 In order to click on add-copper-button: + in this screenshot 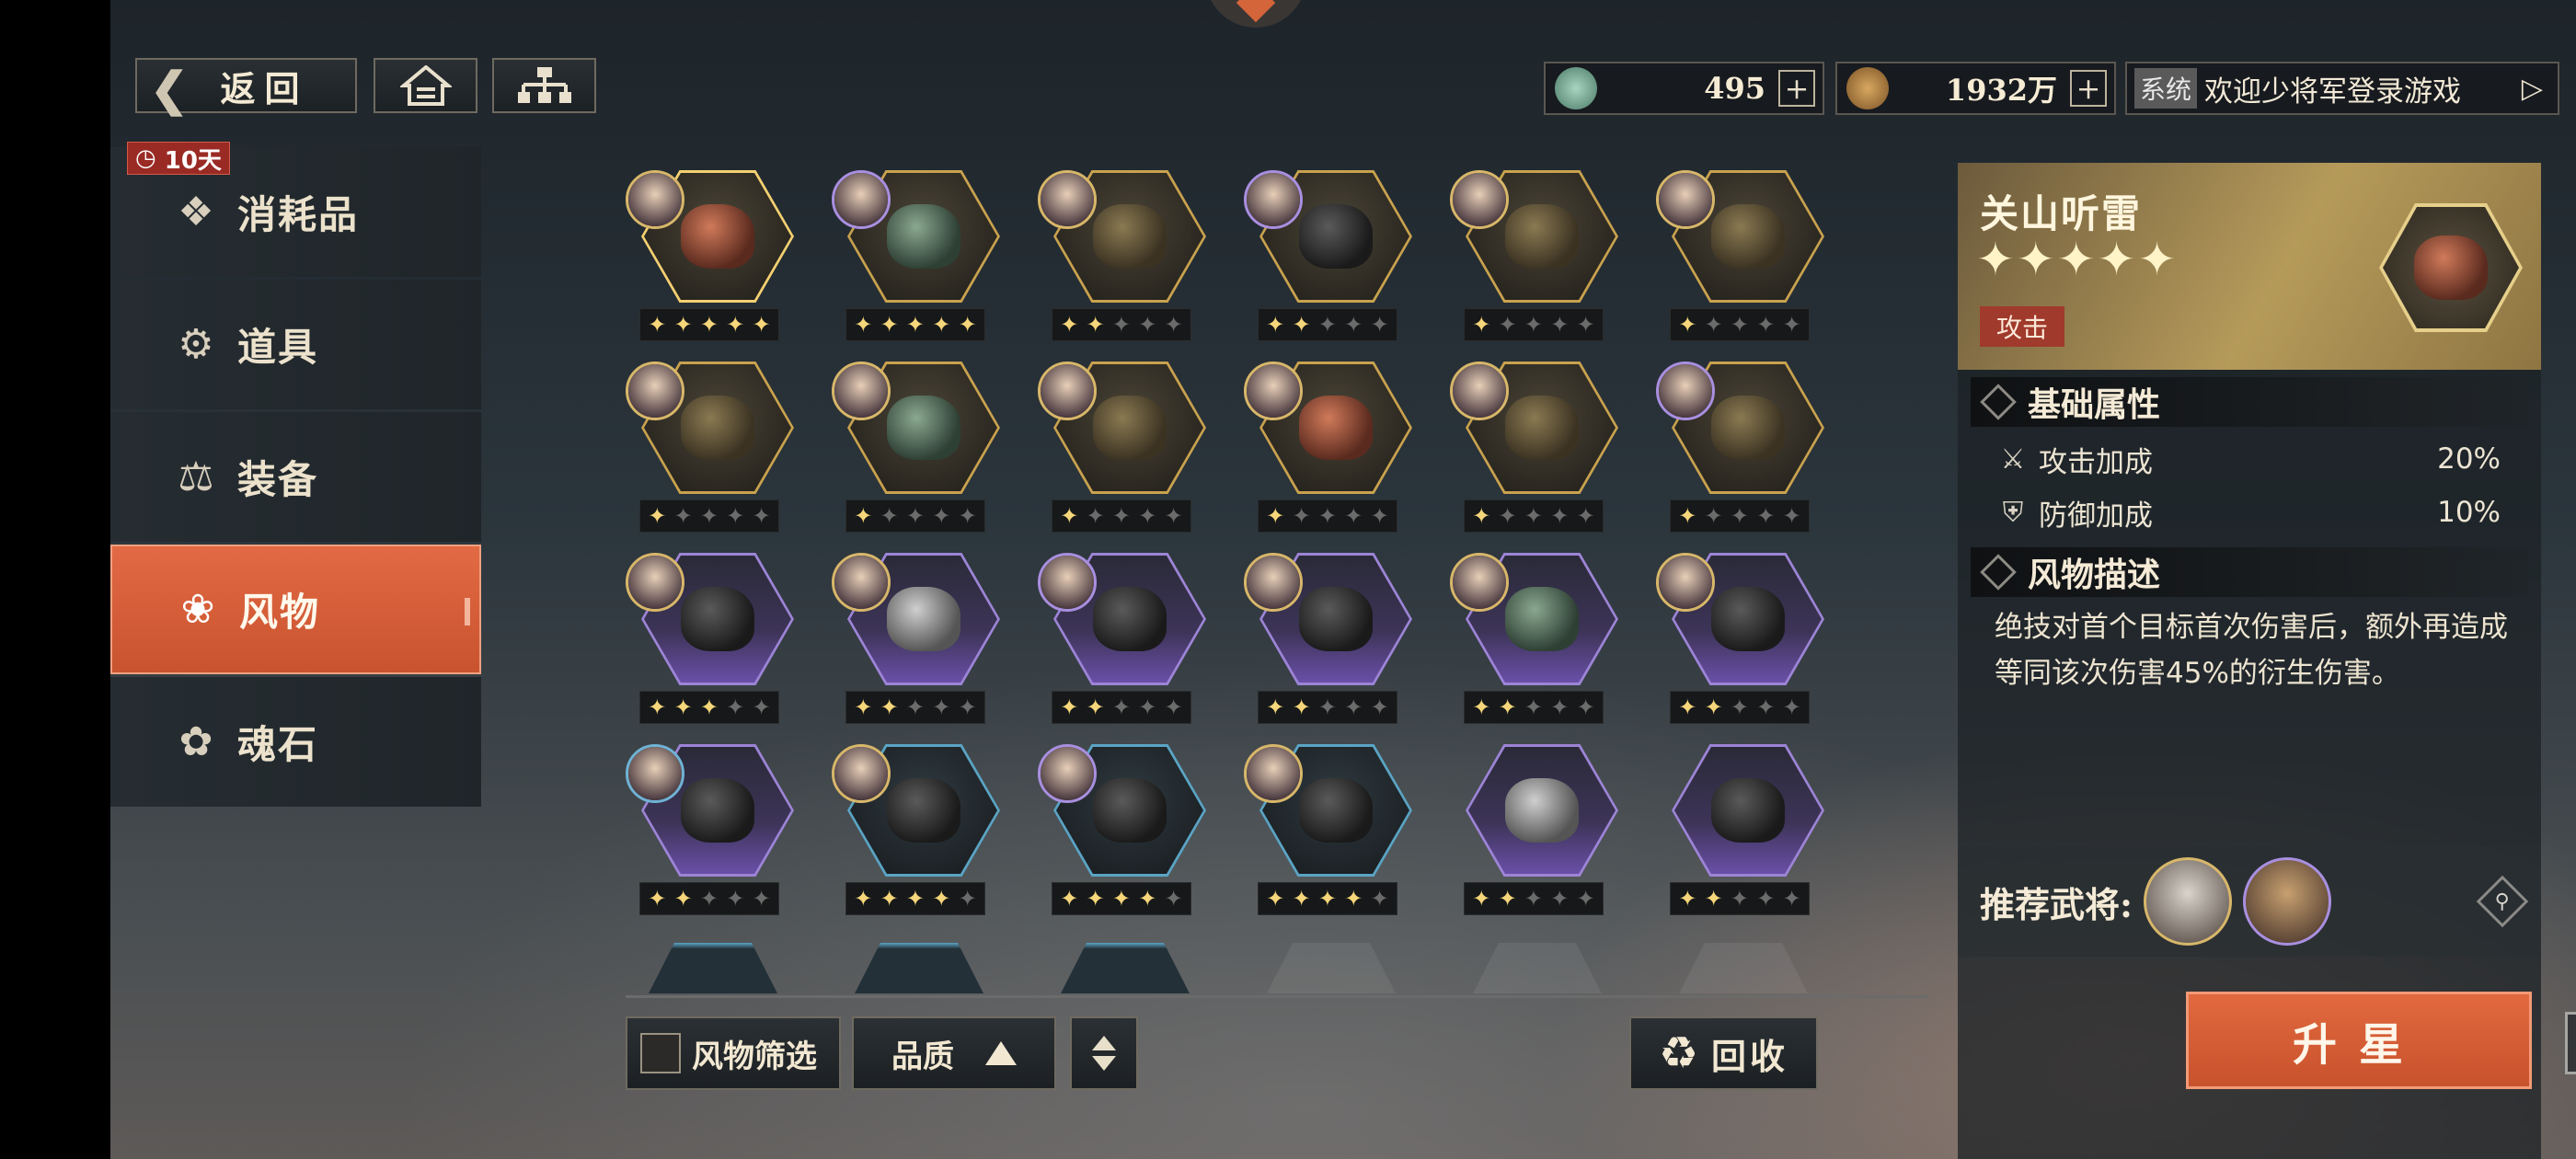, I will do `click(2088, 88)`.